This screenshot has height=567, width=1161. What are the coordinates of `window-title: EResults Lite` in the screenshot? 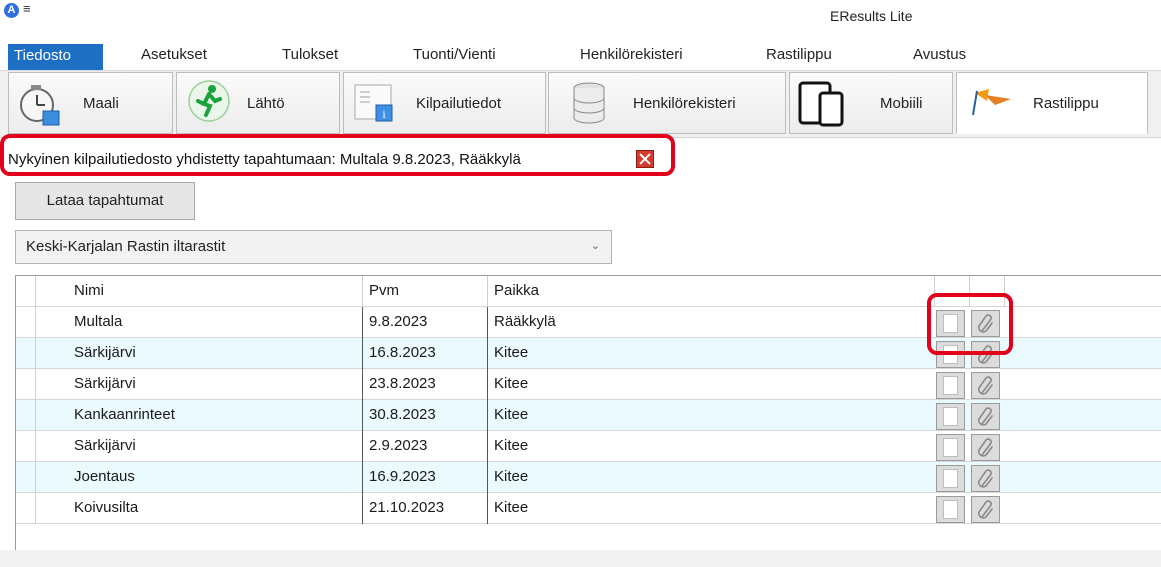 It's located at (871, 16).